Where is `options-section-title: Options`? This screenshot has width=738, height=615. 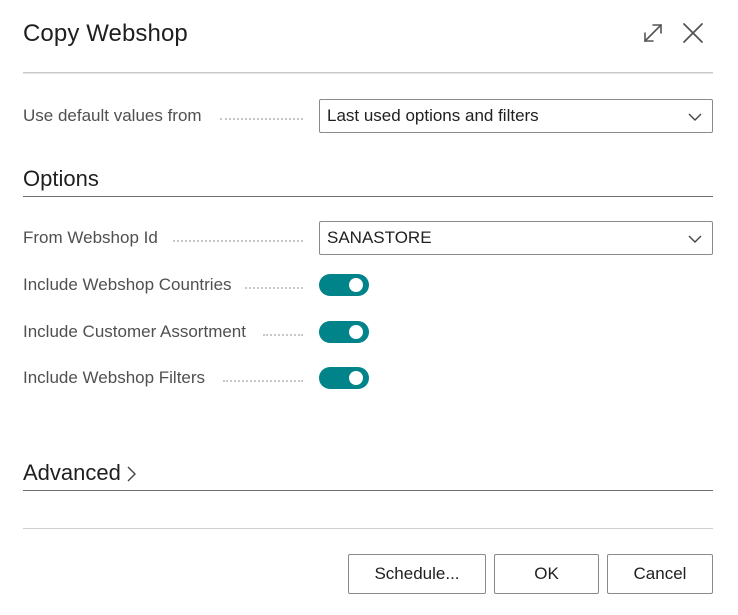
options-section-title: Options is located at coordinates (61, 178).